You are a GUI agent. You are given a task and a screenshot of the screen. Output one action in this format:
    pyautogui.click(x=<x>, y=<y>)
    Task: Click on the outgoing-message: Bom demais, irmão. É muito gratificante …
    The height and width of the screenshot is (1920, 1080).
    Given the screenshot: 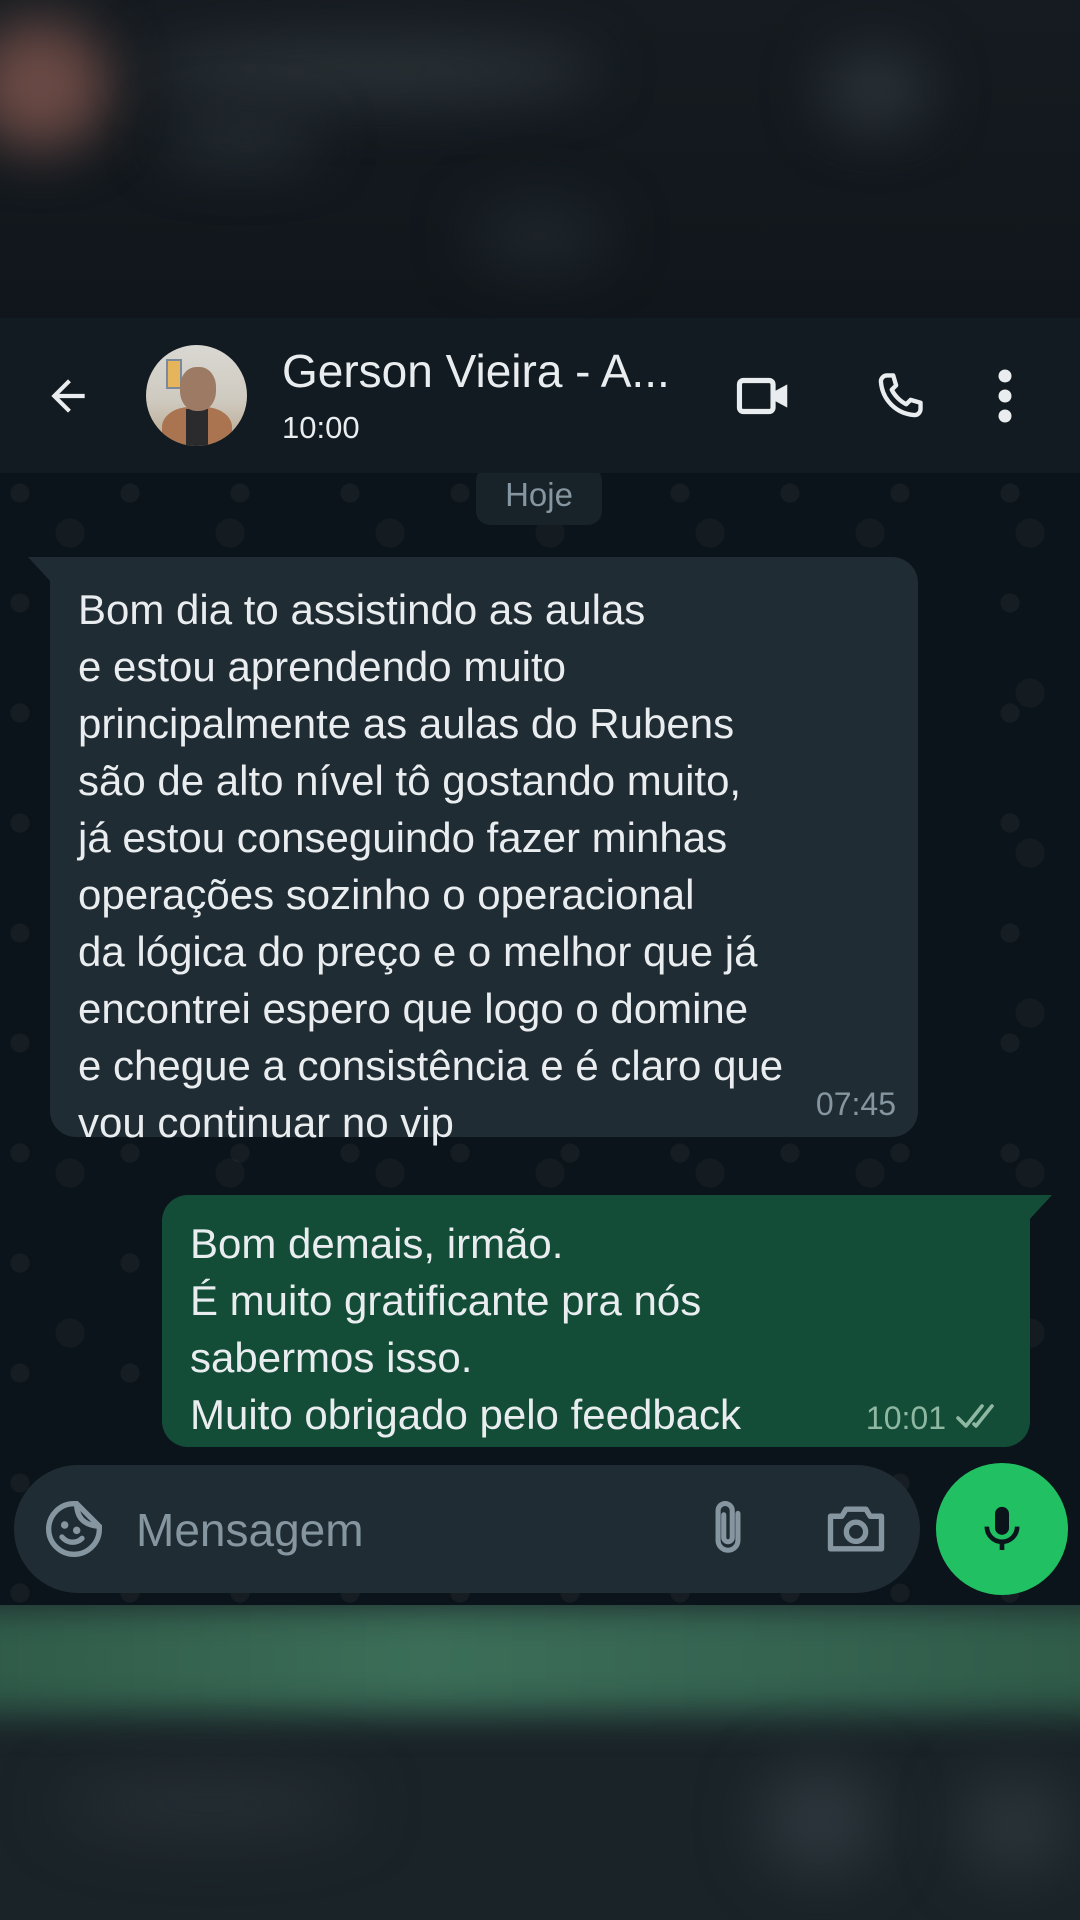 What is the action you would take?
    pyautogui.click(x=607, y=1321)
    